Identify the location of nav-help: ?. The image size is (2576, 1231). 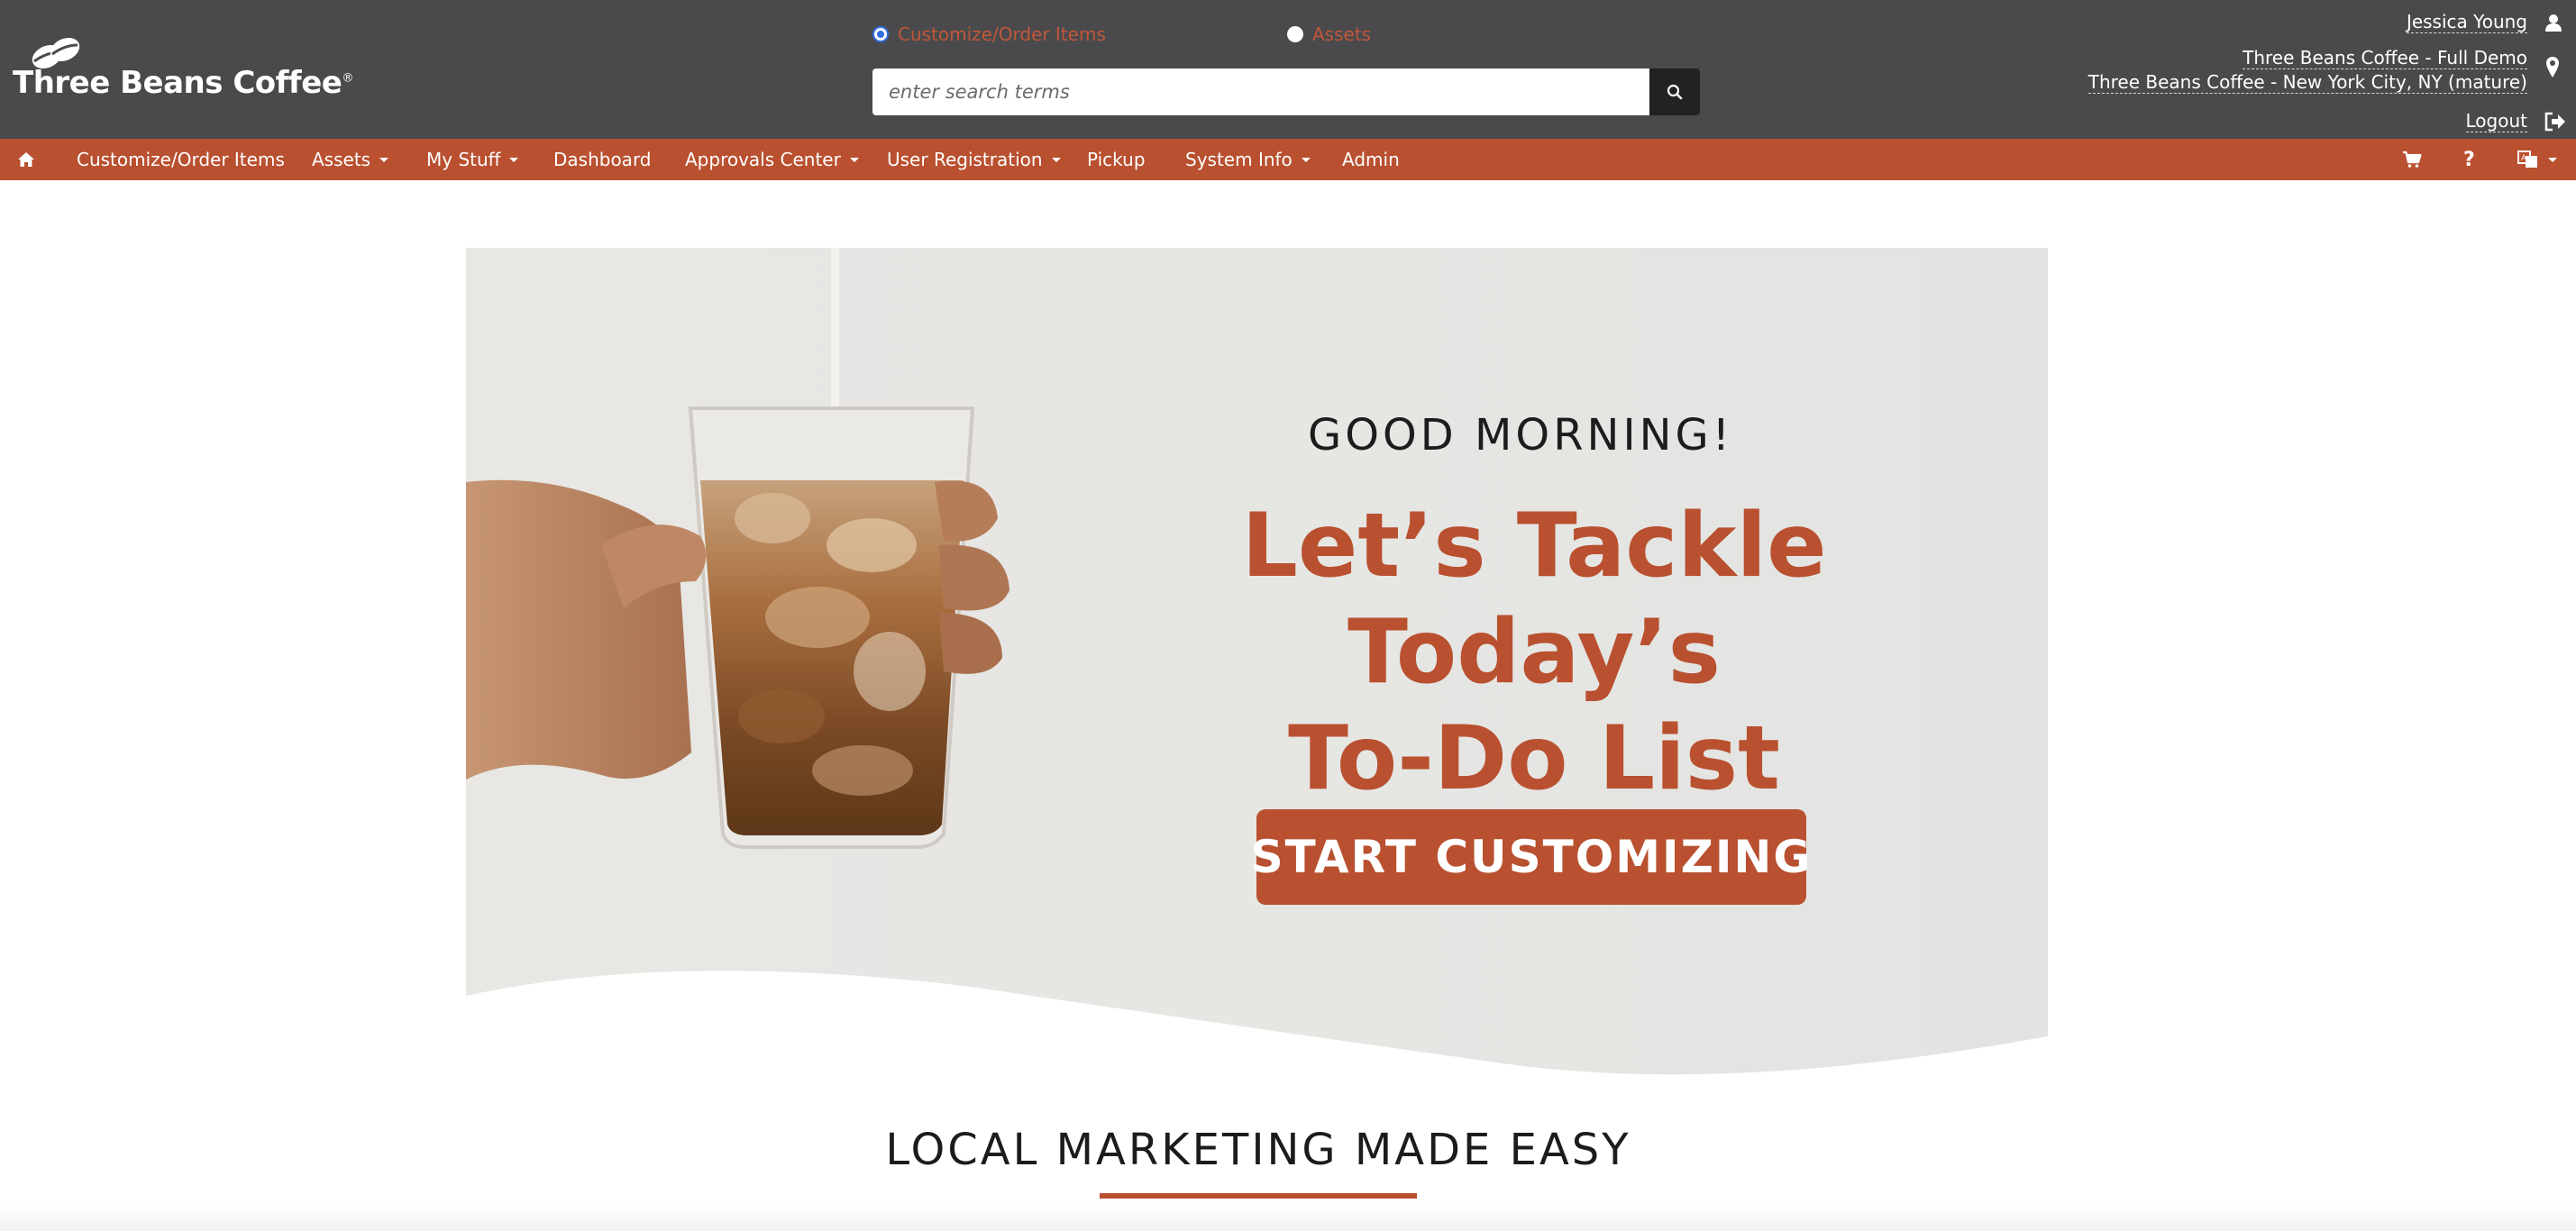
(2469, 159).